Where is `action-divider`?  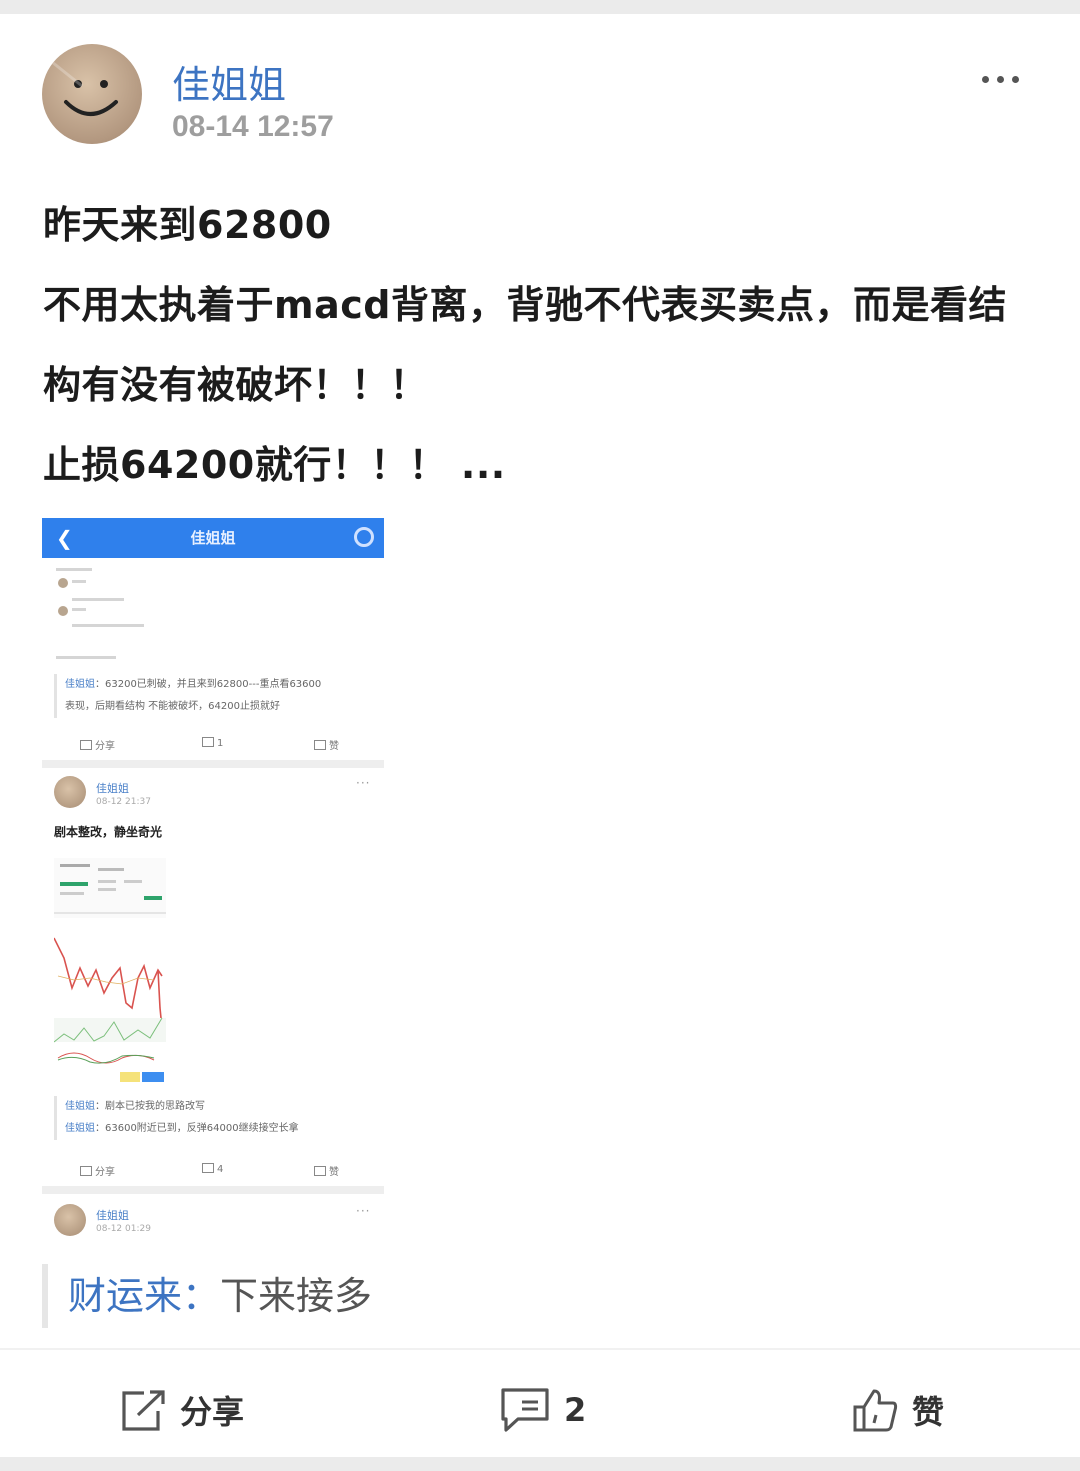 action-divider is located at coordinates (540, 1349).